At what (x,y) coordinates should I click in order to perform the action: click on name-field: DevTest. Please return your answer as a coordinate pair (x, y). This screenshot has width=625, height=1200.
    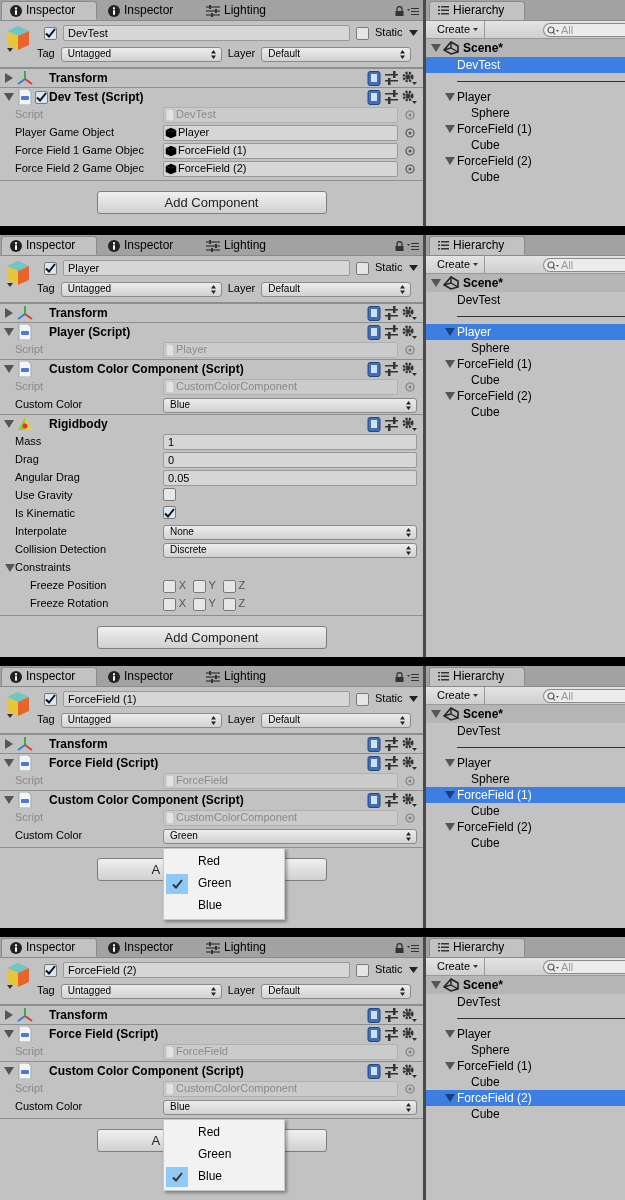
    Looking at the image, I should click on (206, 33).